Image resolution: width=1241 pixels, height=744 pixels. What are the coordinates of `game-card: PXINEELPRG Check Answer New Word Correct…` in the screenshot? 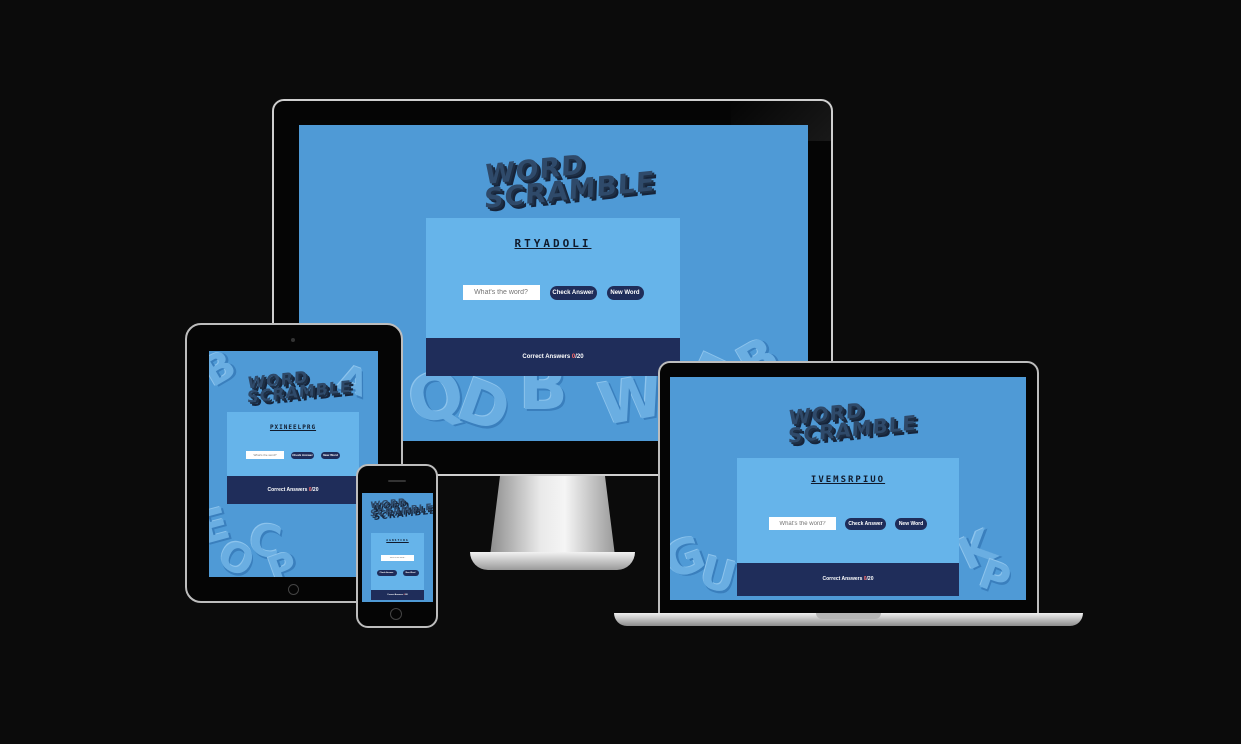 It's located at (293, 458).